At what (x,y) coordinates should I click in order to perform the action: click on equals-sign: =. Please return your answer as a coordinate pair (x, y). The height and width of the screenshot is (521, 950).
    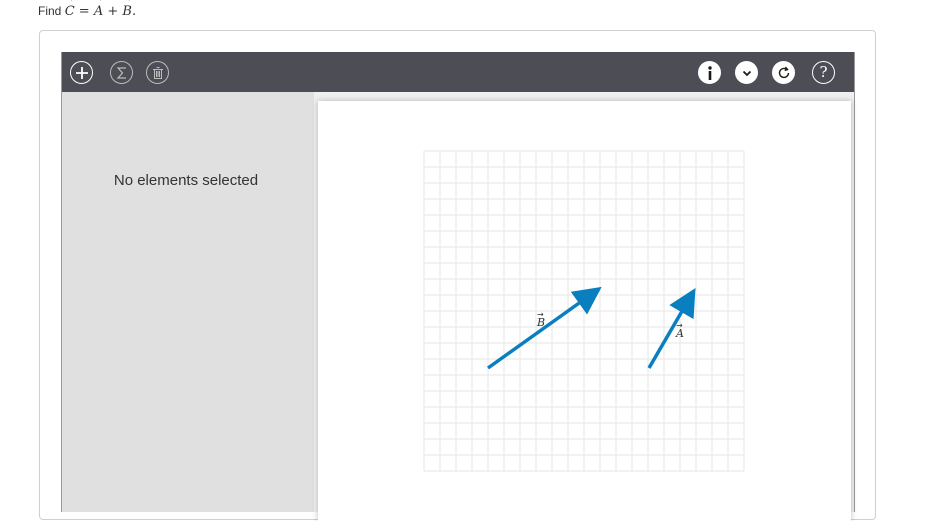
    Looking at the image, I should click on (84, 11).